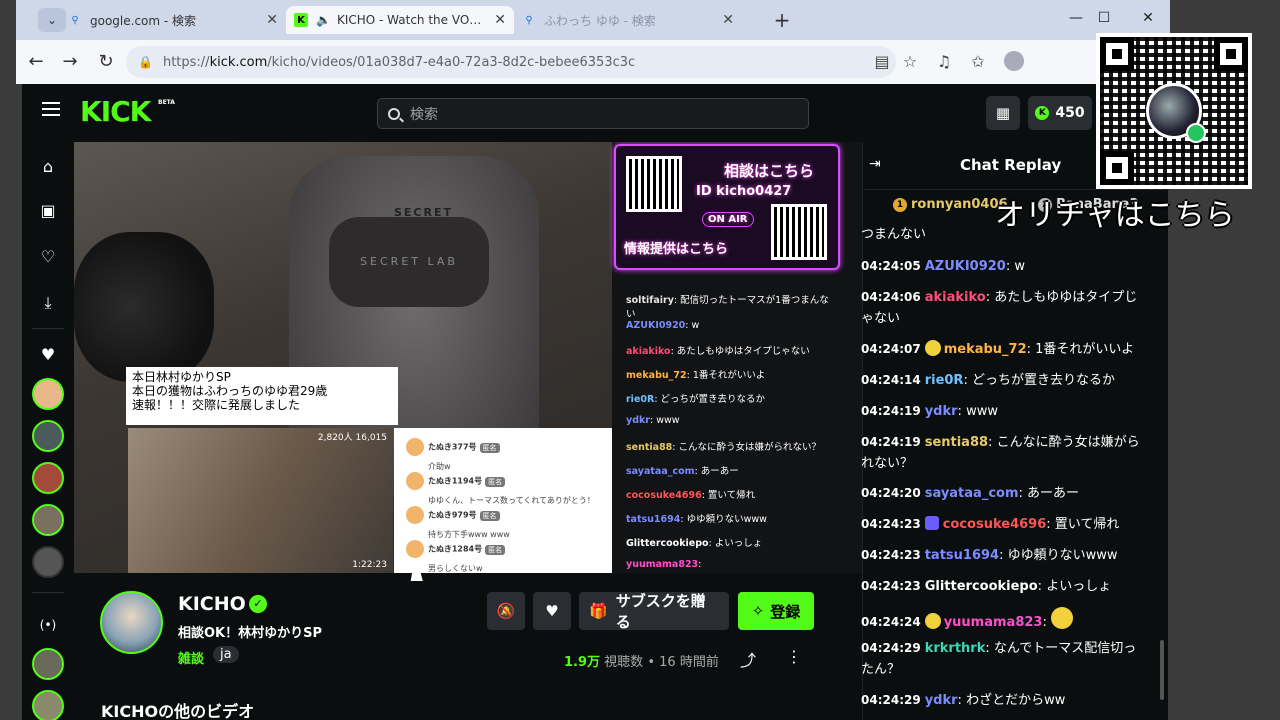 Image resolution: width=1280 pixels, height=720 pixels. I want to click on home-icon: ⌂, so click(48, 167).